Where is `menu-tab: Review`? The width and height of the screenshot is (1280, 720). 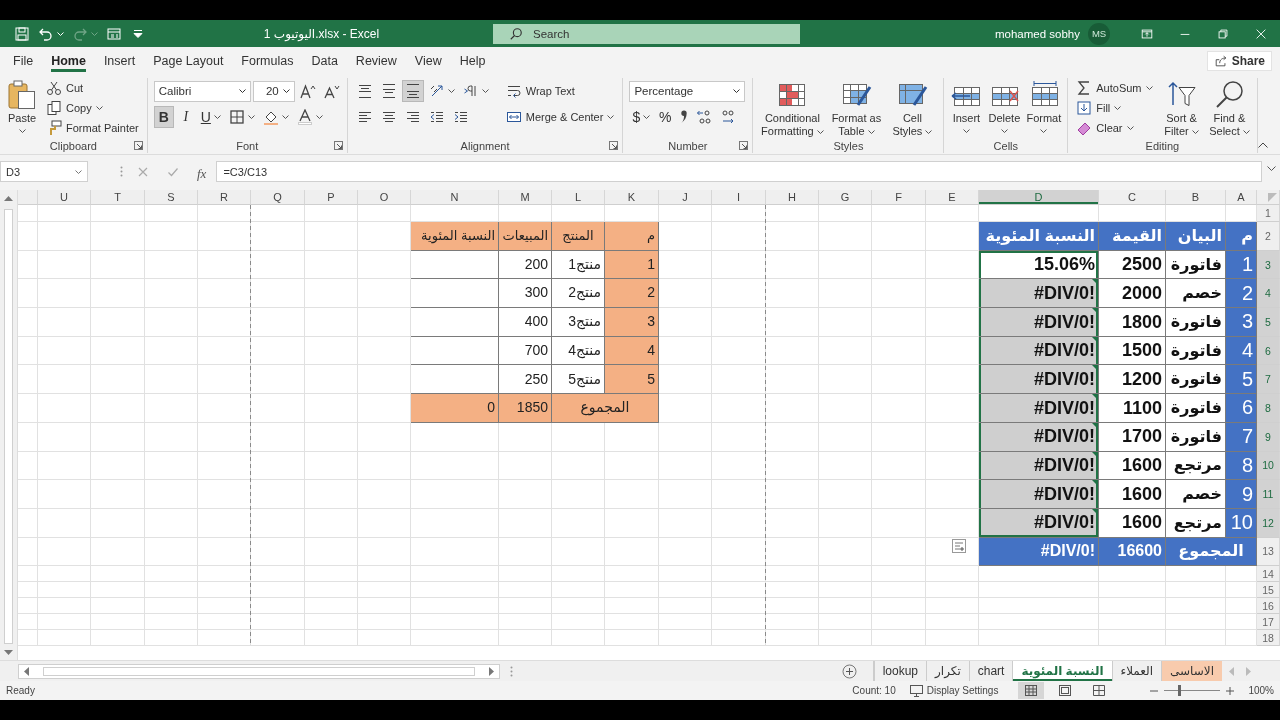
menu-tab: Review is located at coordinates (376, 61).